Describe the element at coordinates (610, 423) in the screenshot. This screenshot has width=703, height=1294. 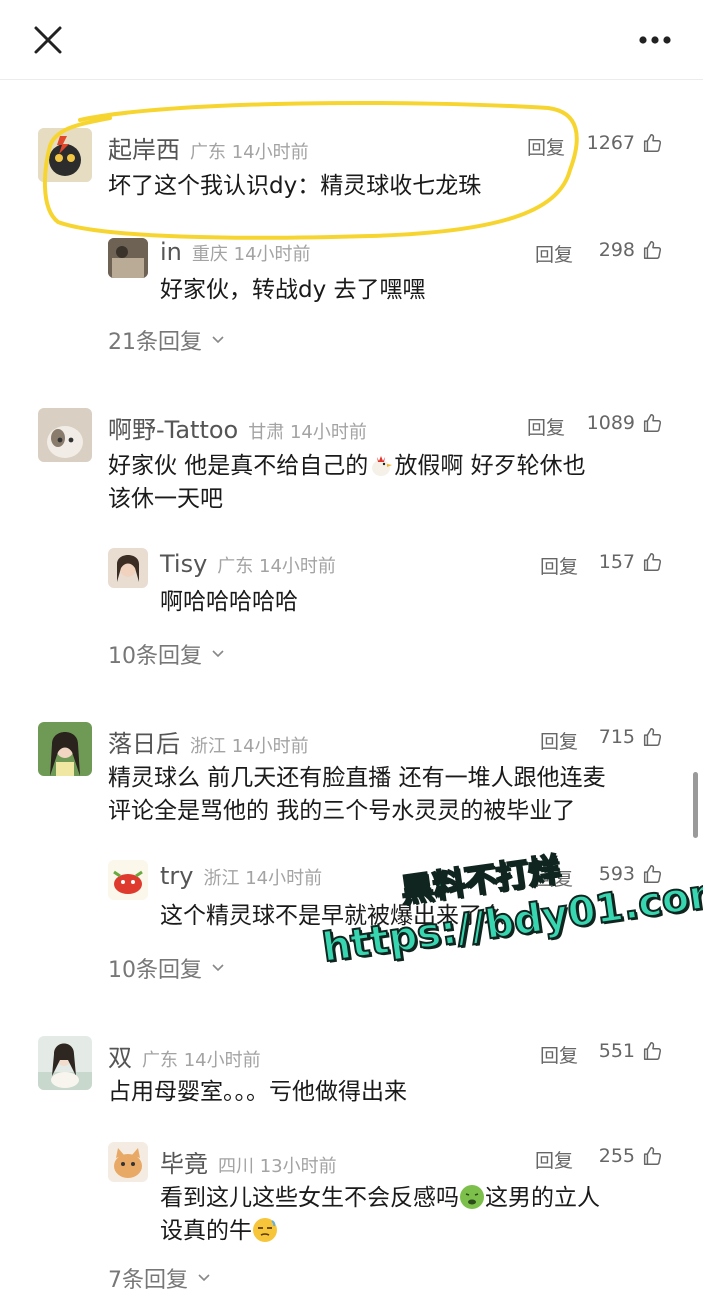
I see `like-count: 1089` at that location.